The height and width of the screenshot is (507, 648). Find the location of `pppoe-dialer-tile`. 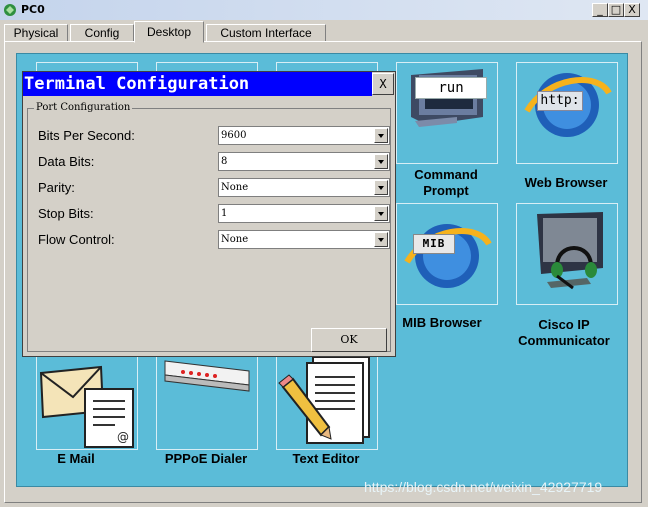

pppoe-dialer-tile is located at coordinates (207, 399).